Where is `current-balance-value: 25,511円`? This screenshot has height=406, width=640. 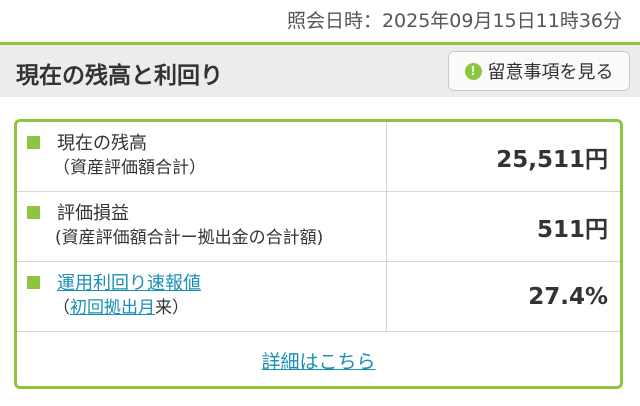
current-balance-value: 25,511円 is located at coordinates (552, 159).